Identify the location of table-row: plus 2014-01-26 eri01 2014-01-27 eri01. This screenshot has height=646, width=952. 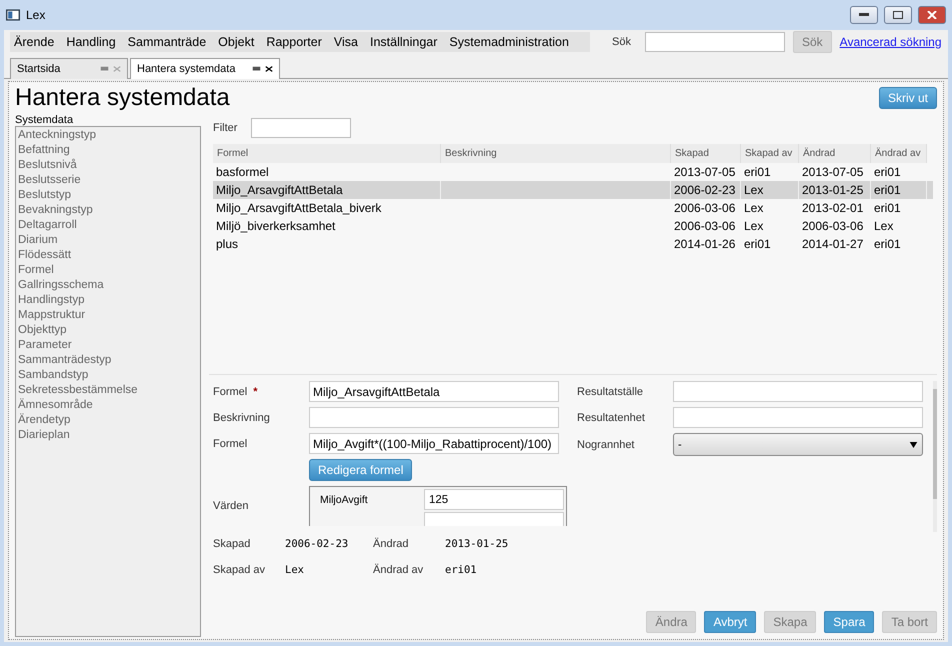
(573, 244).